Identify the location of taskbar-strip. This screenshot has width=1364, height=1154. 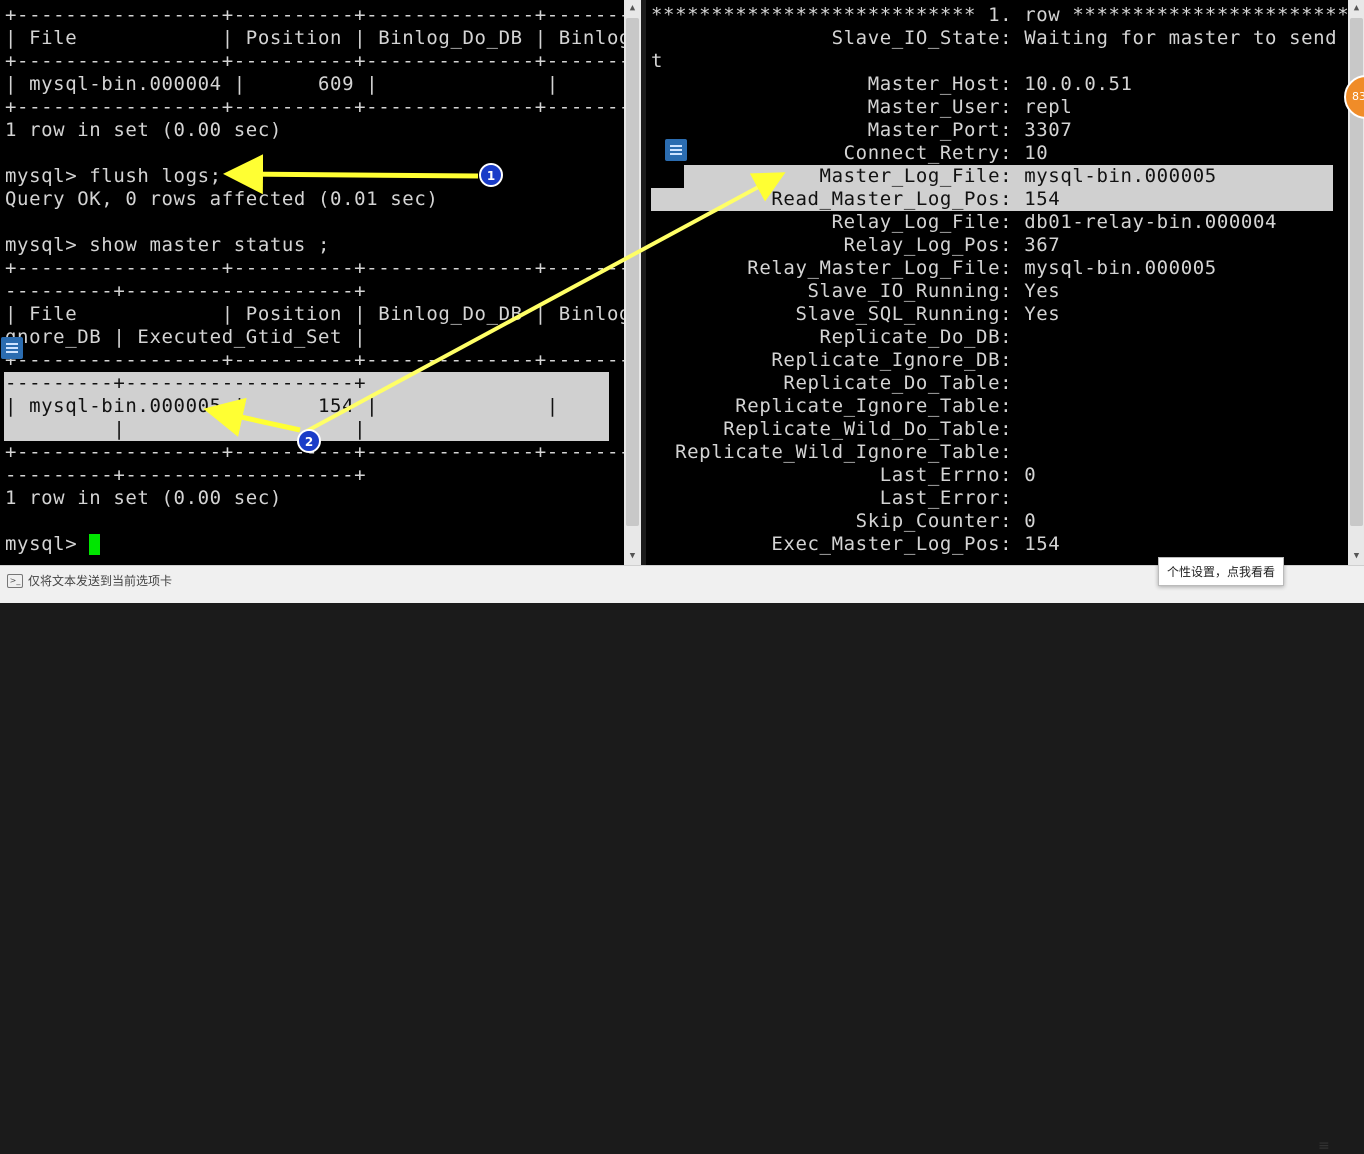
(682, 599).